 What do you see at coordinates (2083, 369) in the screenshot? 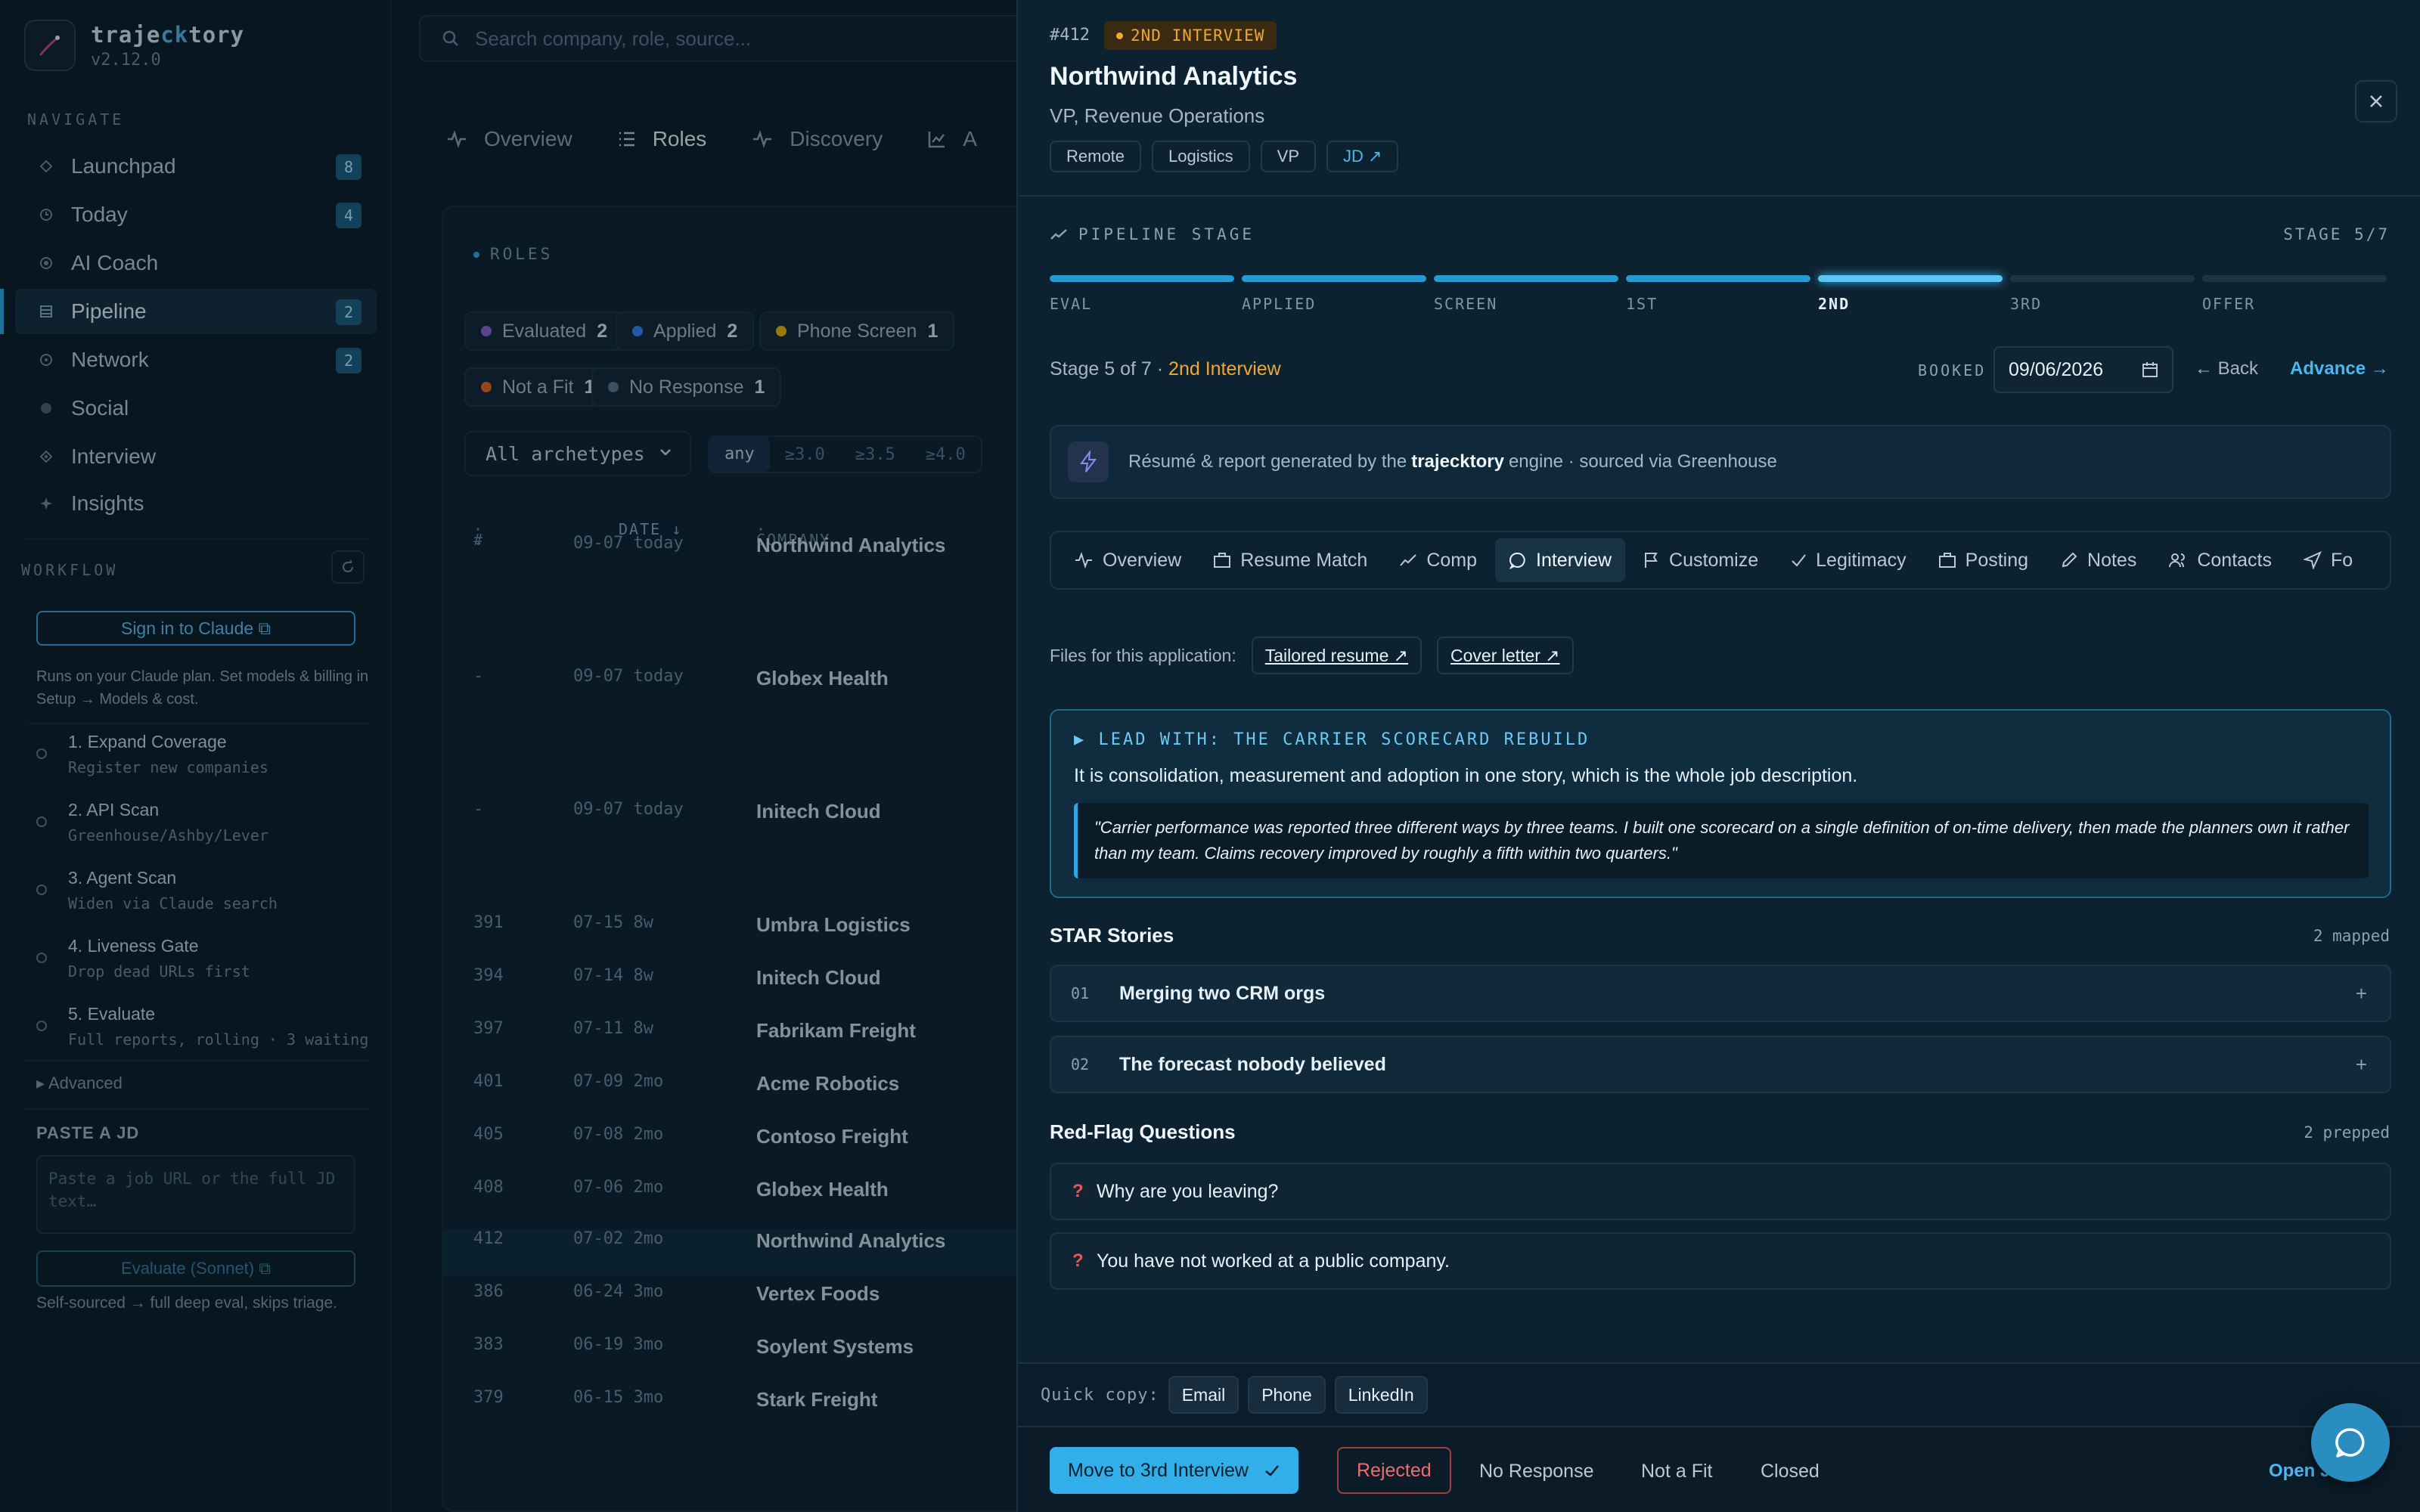
I see `booked-date-input: 09/06/2026` at bounding box center [2083, 369].